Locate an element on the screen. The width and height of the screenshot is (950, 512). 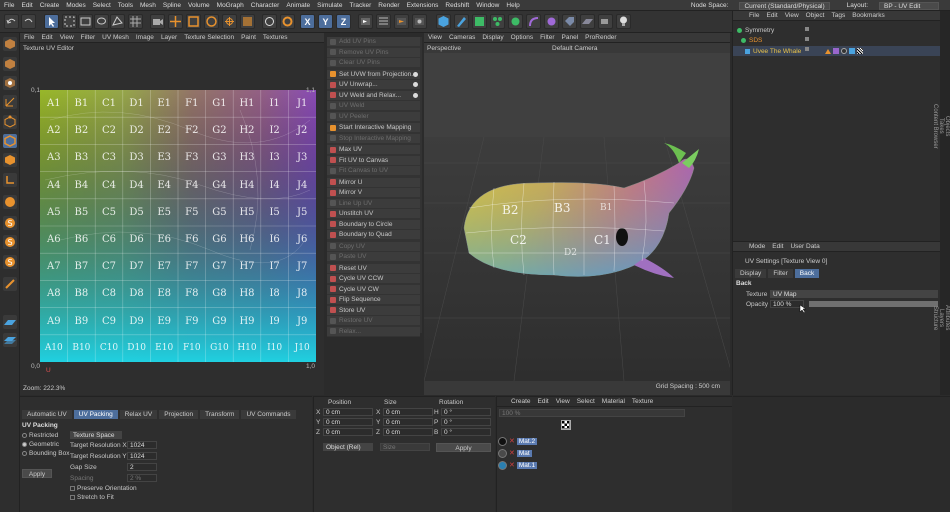
packing-option-restricted: Restricted is located at coordinates (45, 435).